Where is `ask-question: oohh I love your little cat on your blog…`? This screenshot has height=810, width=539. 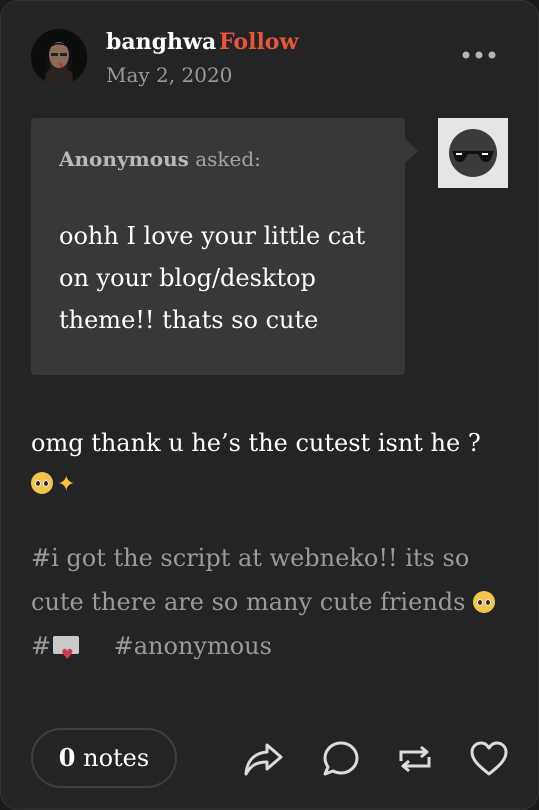 ask-question: oohh I love your little cat on your blog… is located at coordinates (212, 278).